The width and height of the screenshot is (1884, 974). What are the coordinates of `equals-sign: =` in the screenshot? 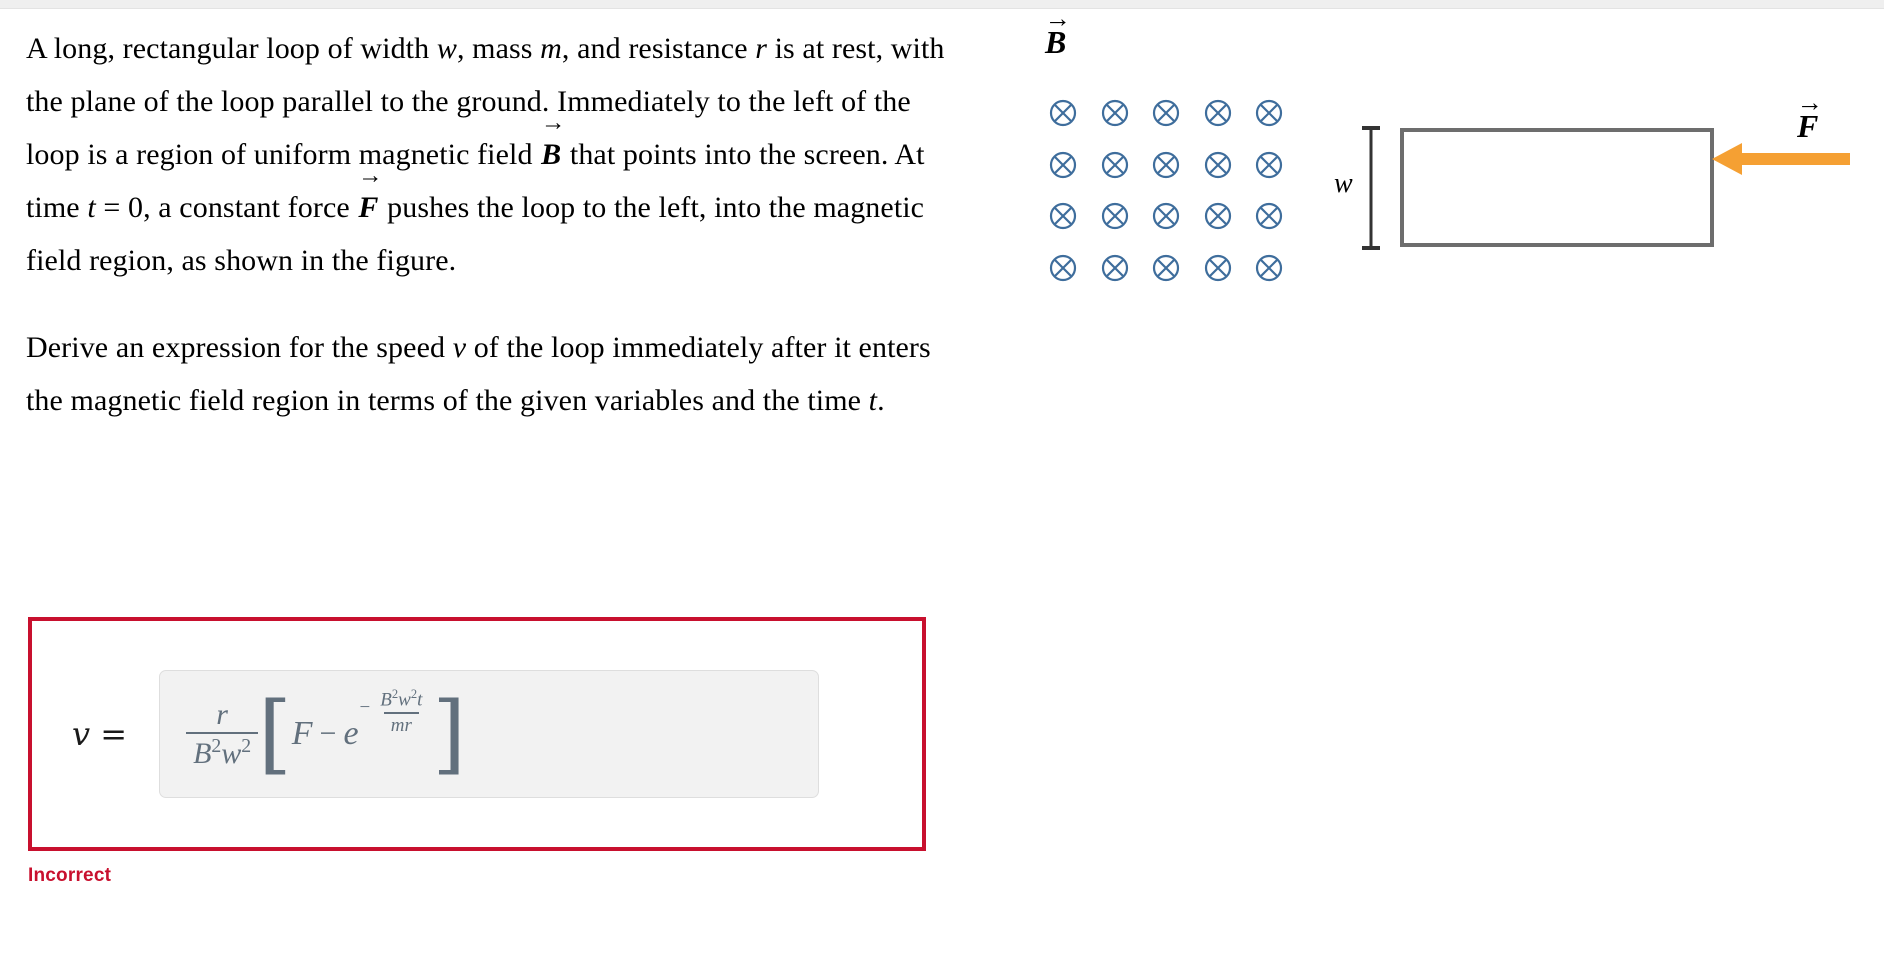 It's located at (114, 734).